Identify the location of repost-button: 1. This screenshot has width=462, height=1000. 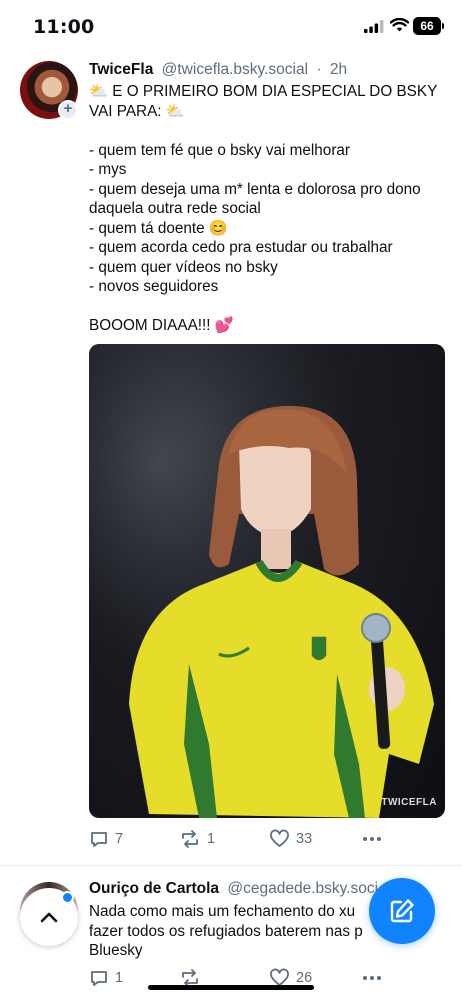
(197, 839).